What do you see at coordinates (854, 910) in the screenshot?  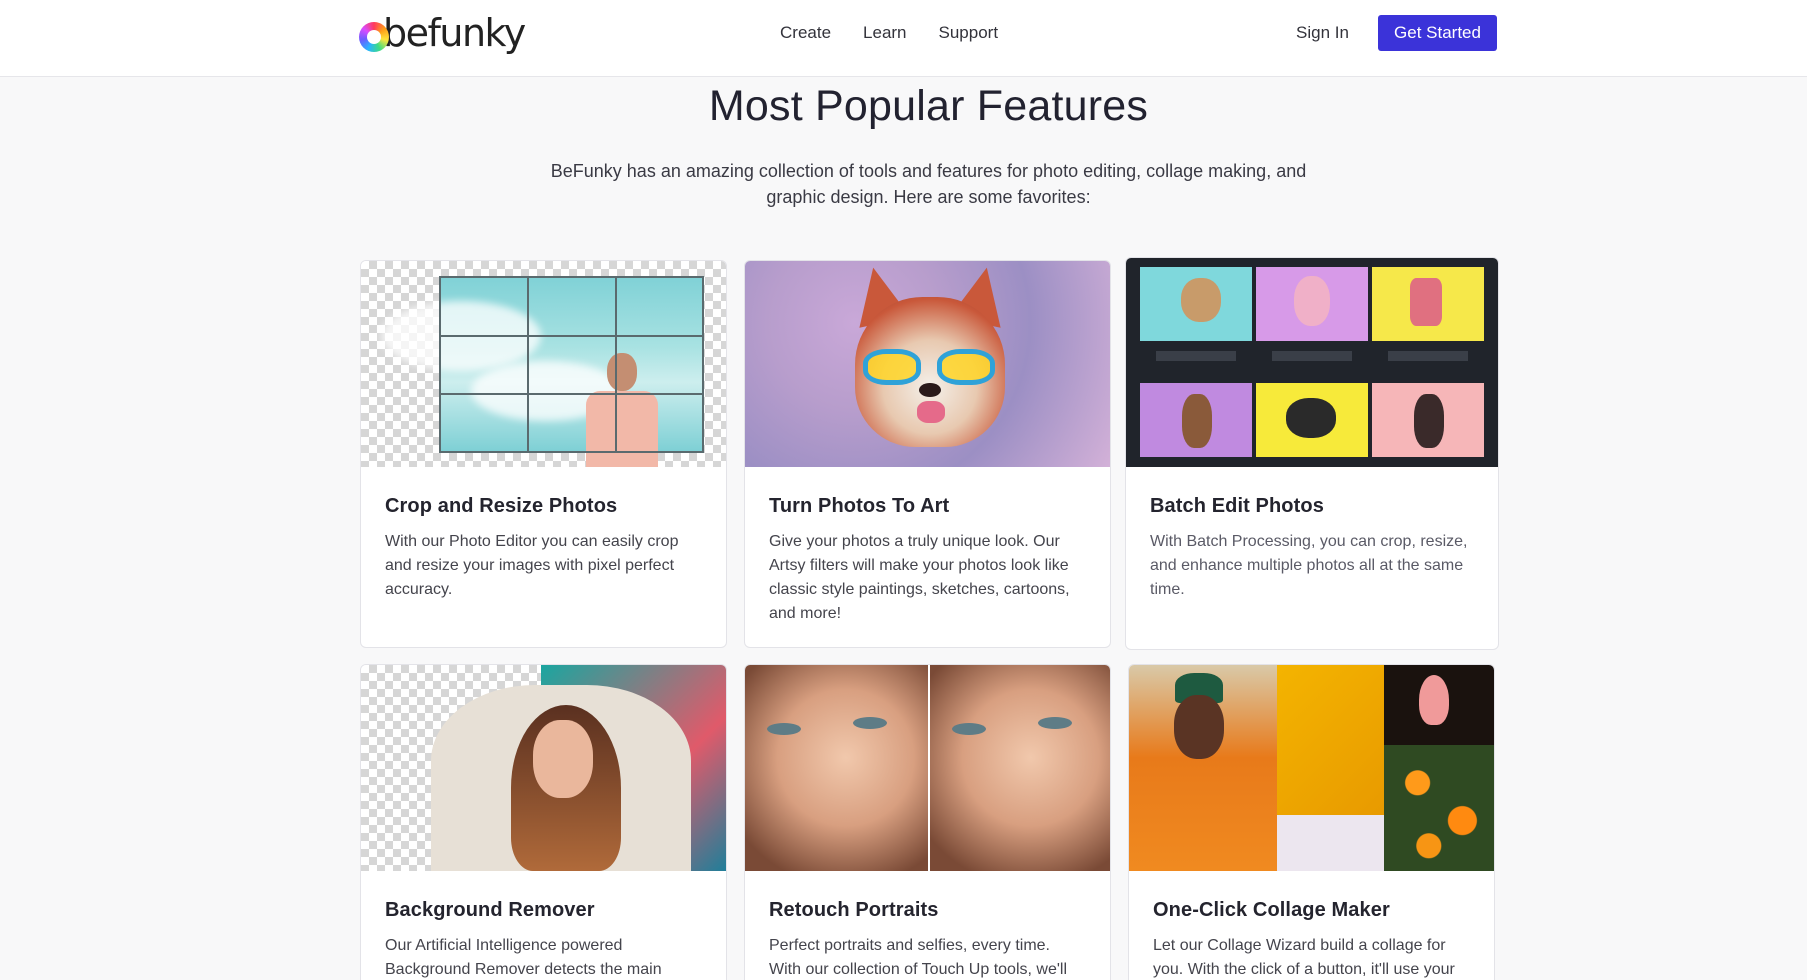 I see `card-title: Retouch Portraits` at bounding box center [854, 910].